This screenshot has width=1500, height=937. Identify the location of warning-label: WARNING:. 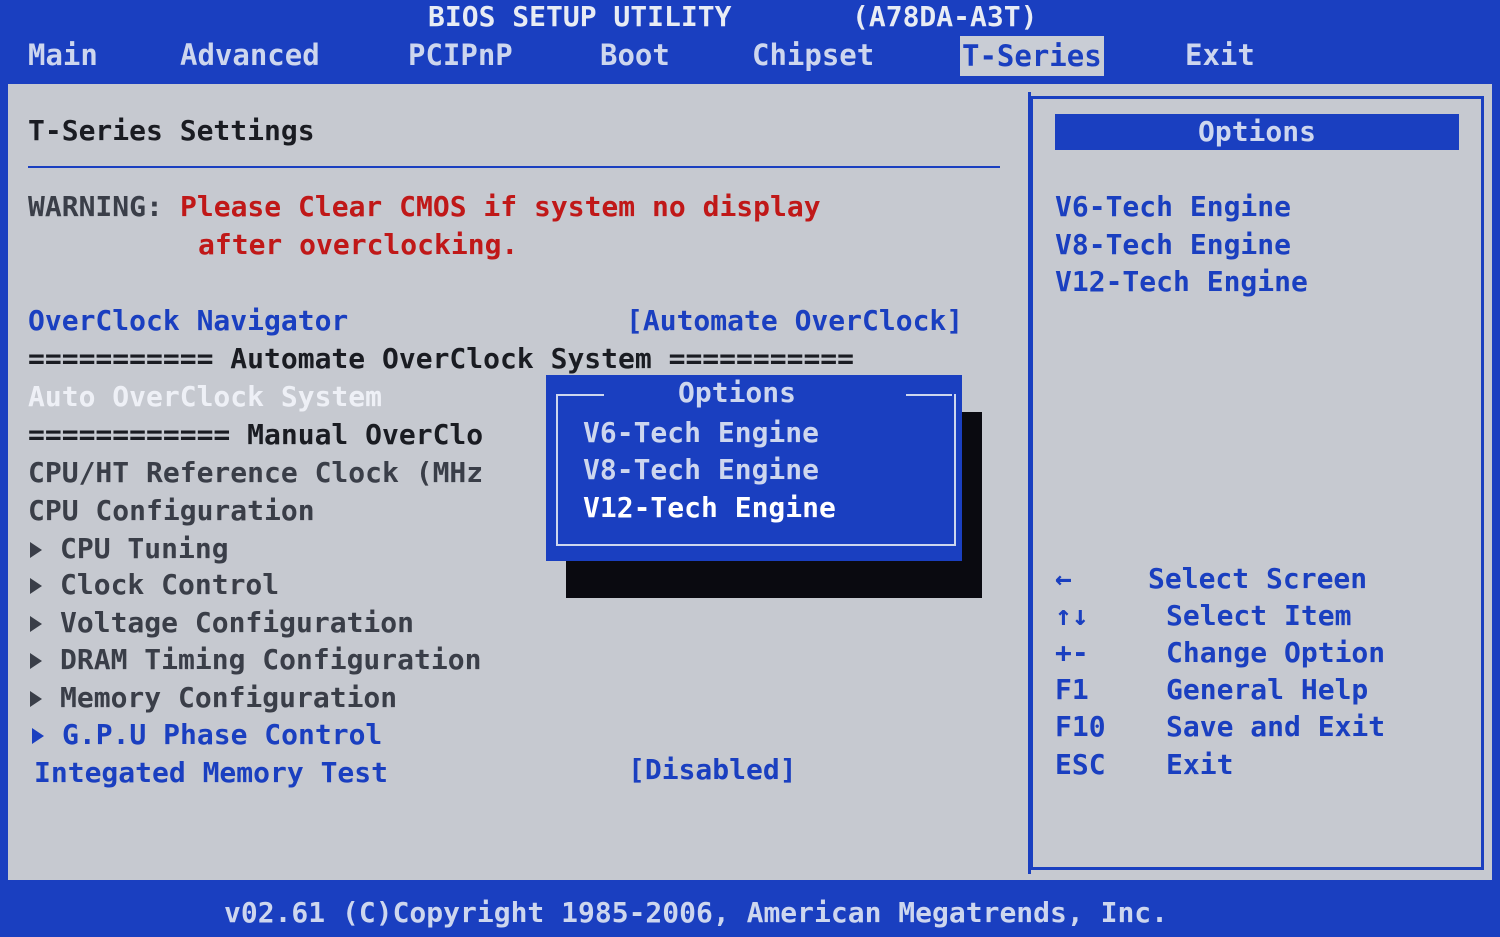
(95, 206).